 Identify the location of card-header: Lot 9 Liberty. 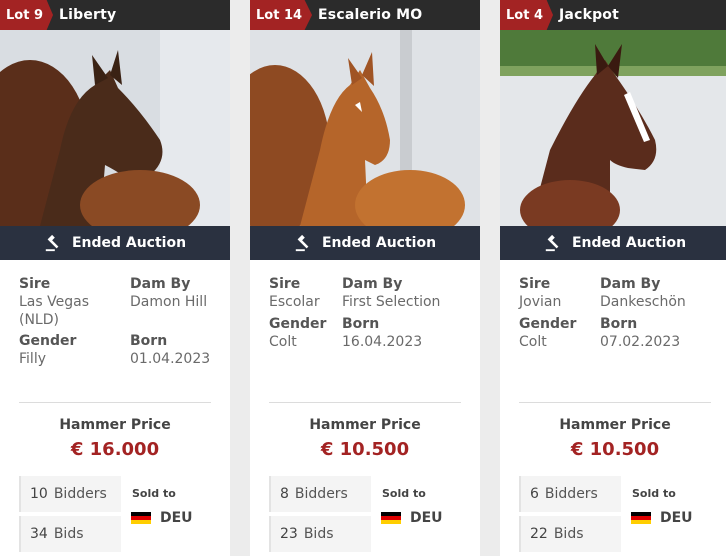
(115, 15).